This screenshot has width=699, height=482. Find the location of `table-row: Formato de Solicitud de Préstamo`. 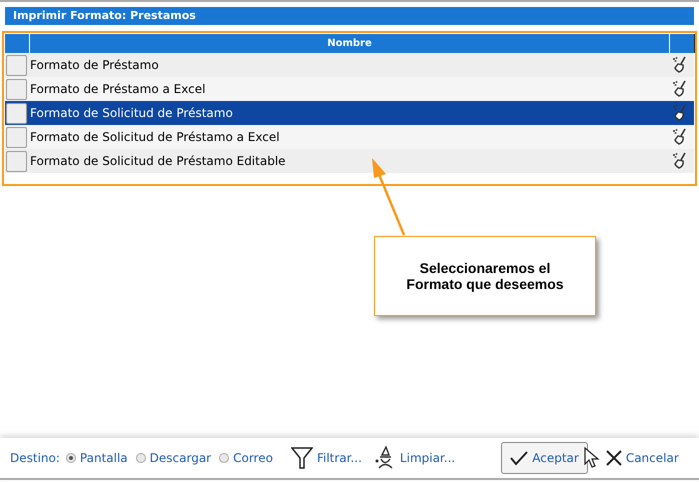

table-row: Formato de Solicitud de Préstamo is located at coordinates (349, 113).